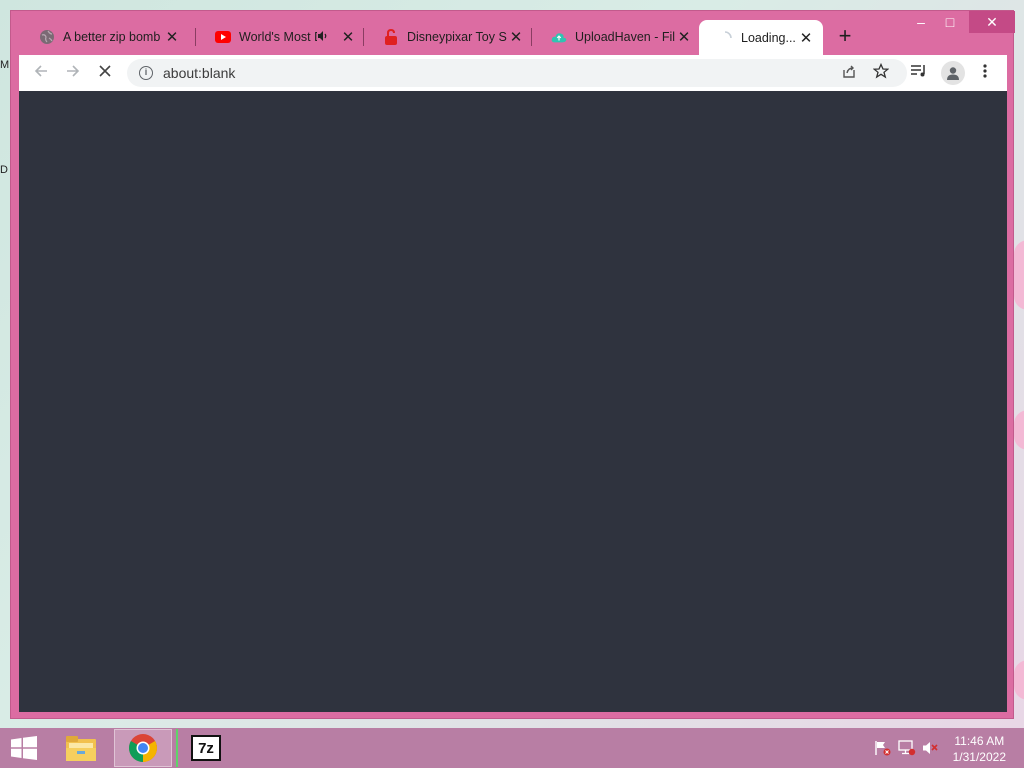 The width and height of the screenshot is (1024, 768). What do you see at coordinates (921, 22) in the screenshot?
I see `minimize-button: –` at bounding box center [921, 22].